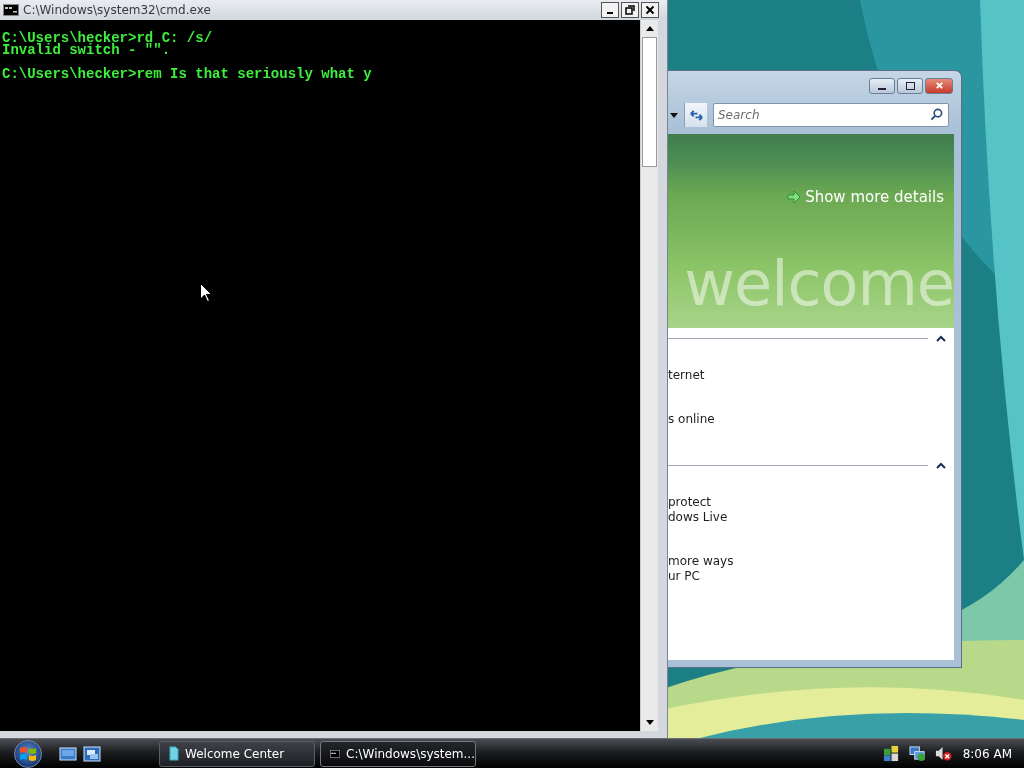 Image resolution: width=1024 pixels, height=768 pixels. I want to click on task-link: s online, so click(691, 419).